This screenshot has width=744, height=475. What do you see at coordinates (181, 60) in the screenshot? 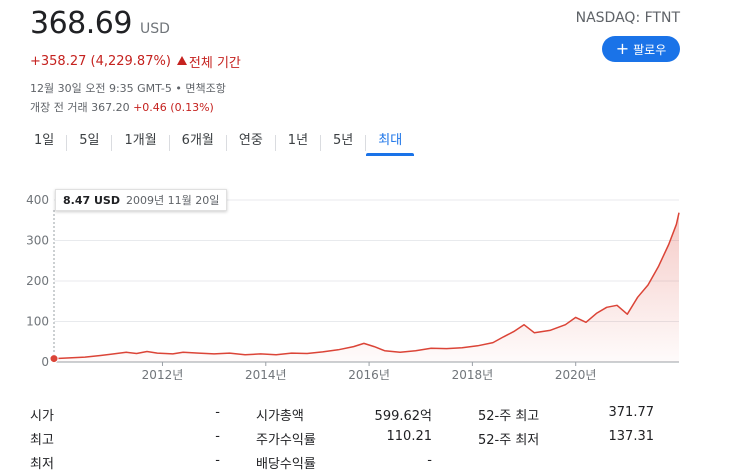
I see `arrow-up-icon` at bounding box center [181, 60].